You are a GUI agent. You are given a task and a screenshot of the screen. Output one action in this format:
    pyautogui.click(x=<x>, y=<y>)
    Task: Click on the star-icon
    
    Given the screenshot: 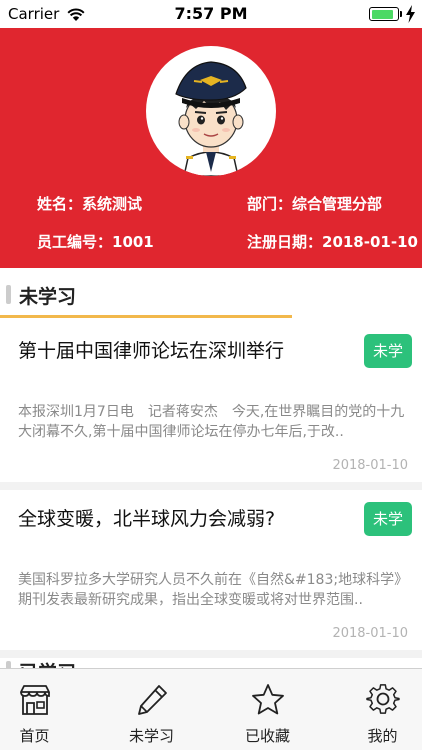 What is the action you would take?
    pyautogui.click(x=268, y=699)
    